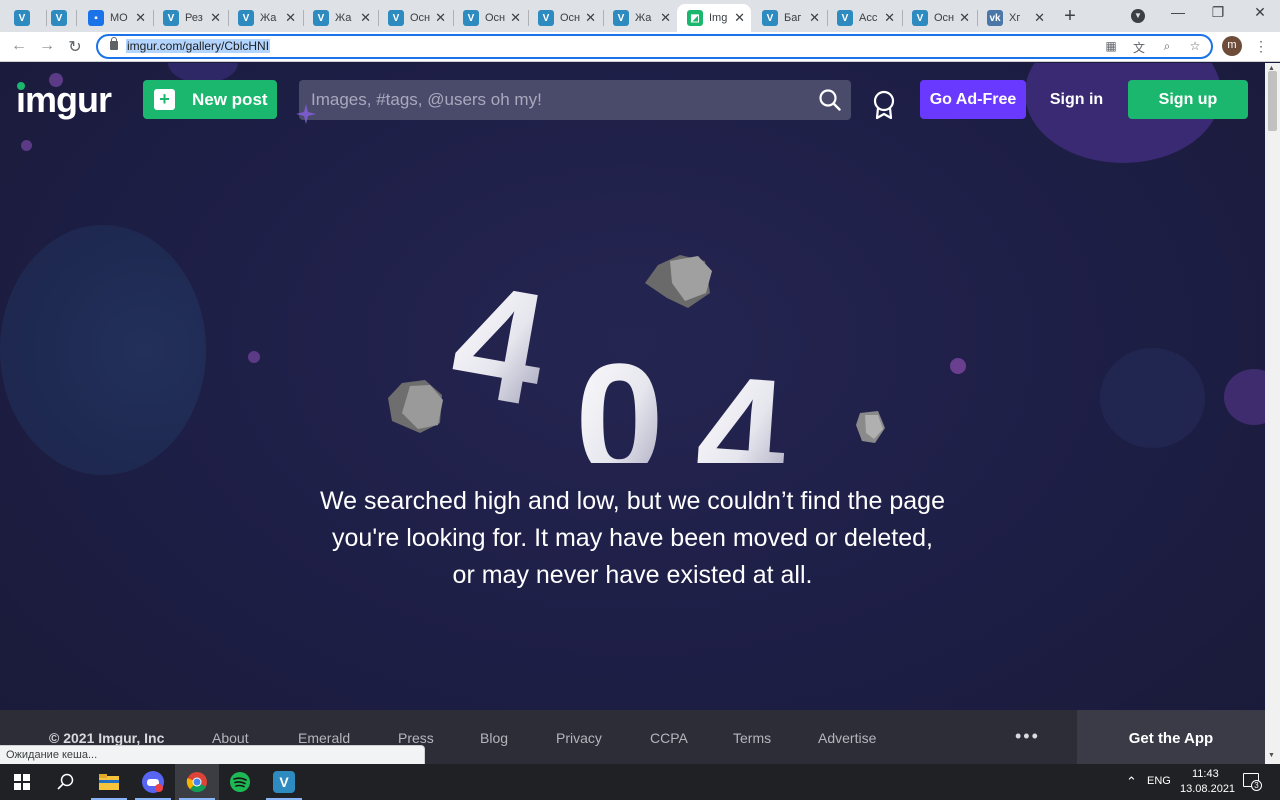 This screenshot has width=1280, height=800. What do you see at coordinates (153, 782) in the screenshot?
I see `taskbar-app-discord` at bounding box center [153, 782].